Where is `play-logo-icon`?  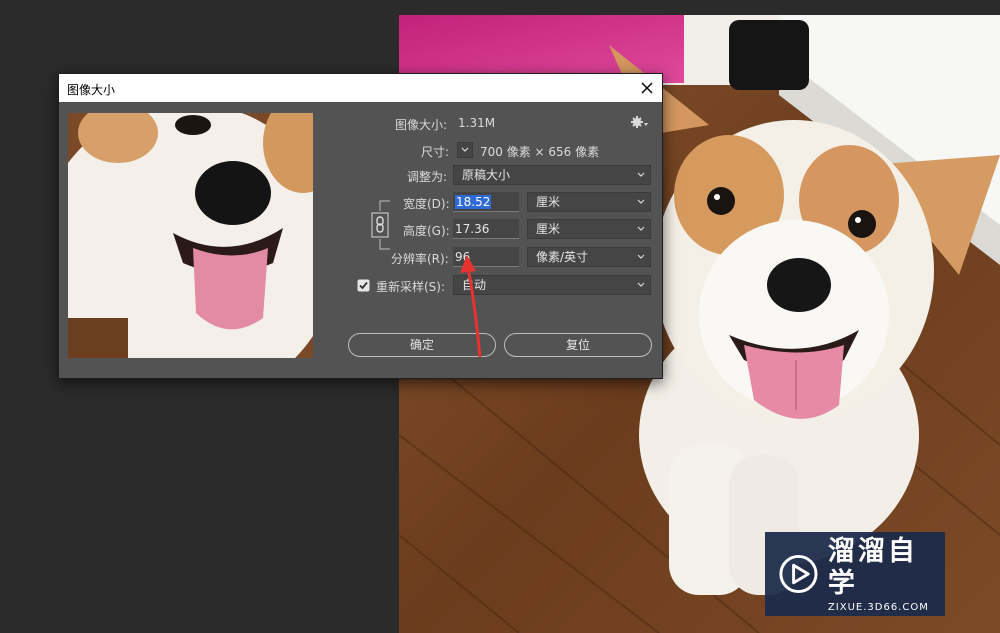
play-logo-icon is located at coordinates (798, 574).